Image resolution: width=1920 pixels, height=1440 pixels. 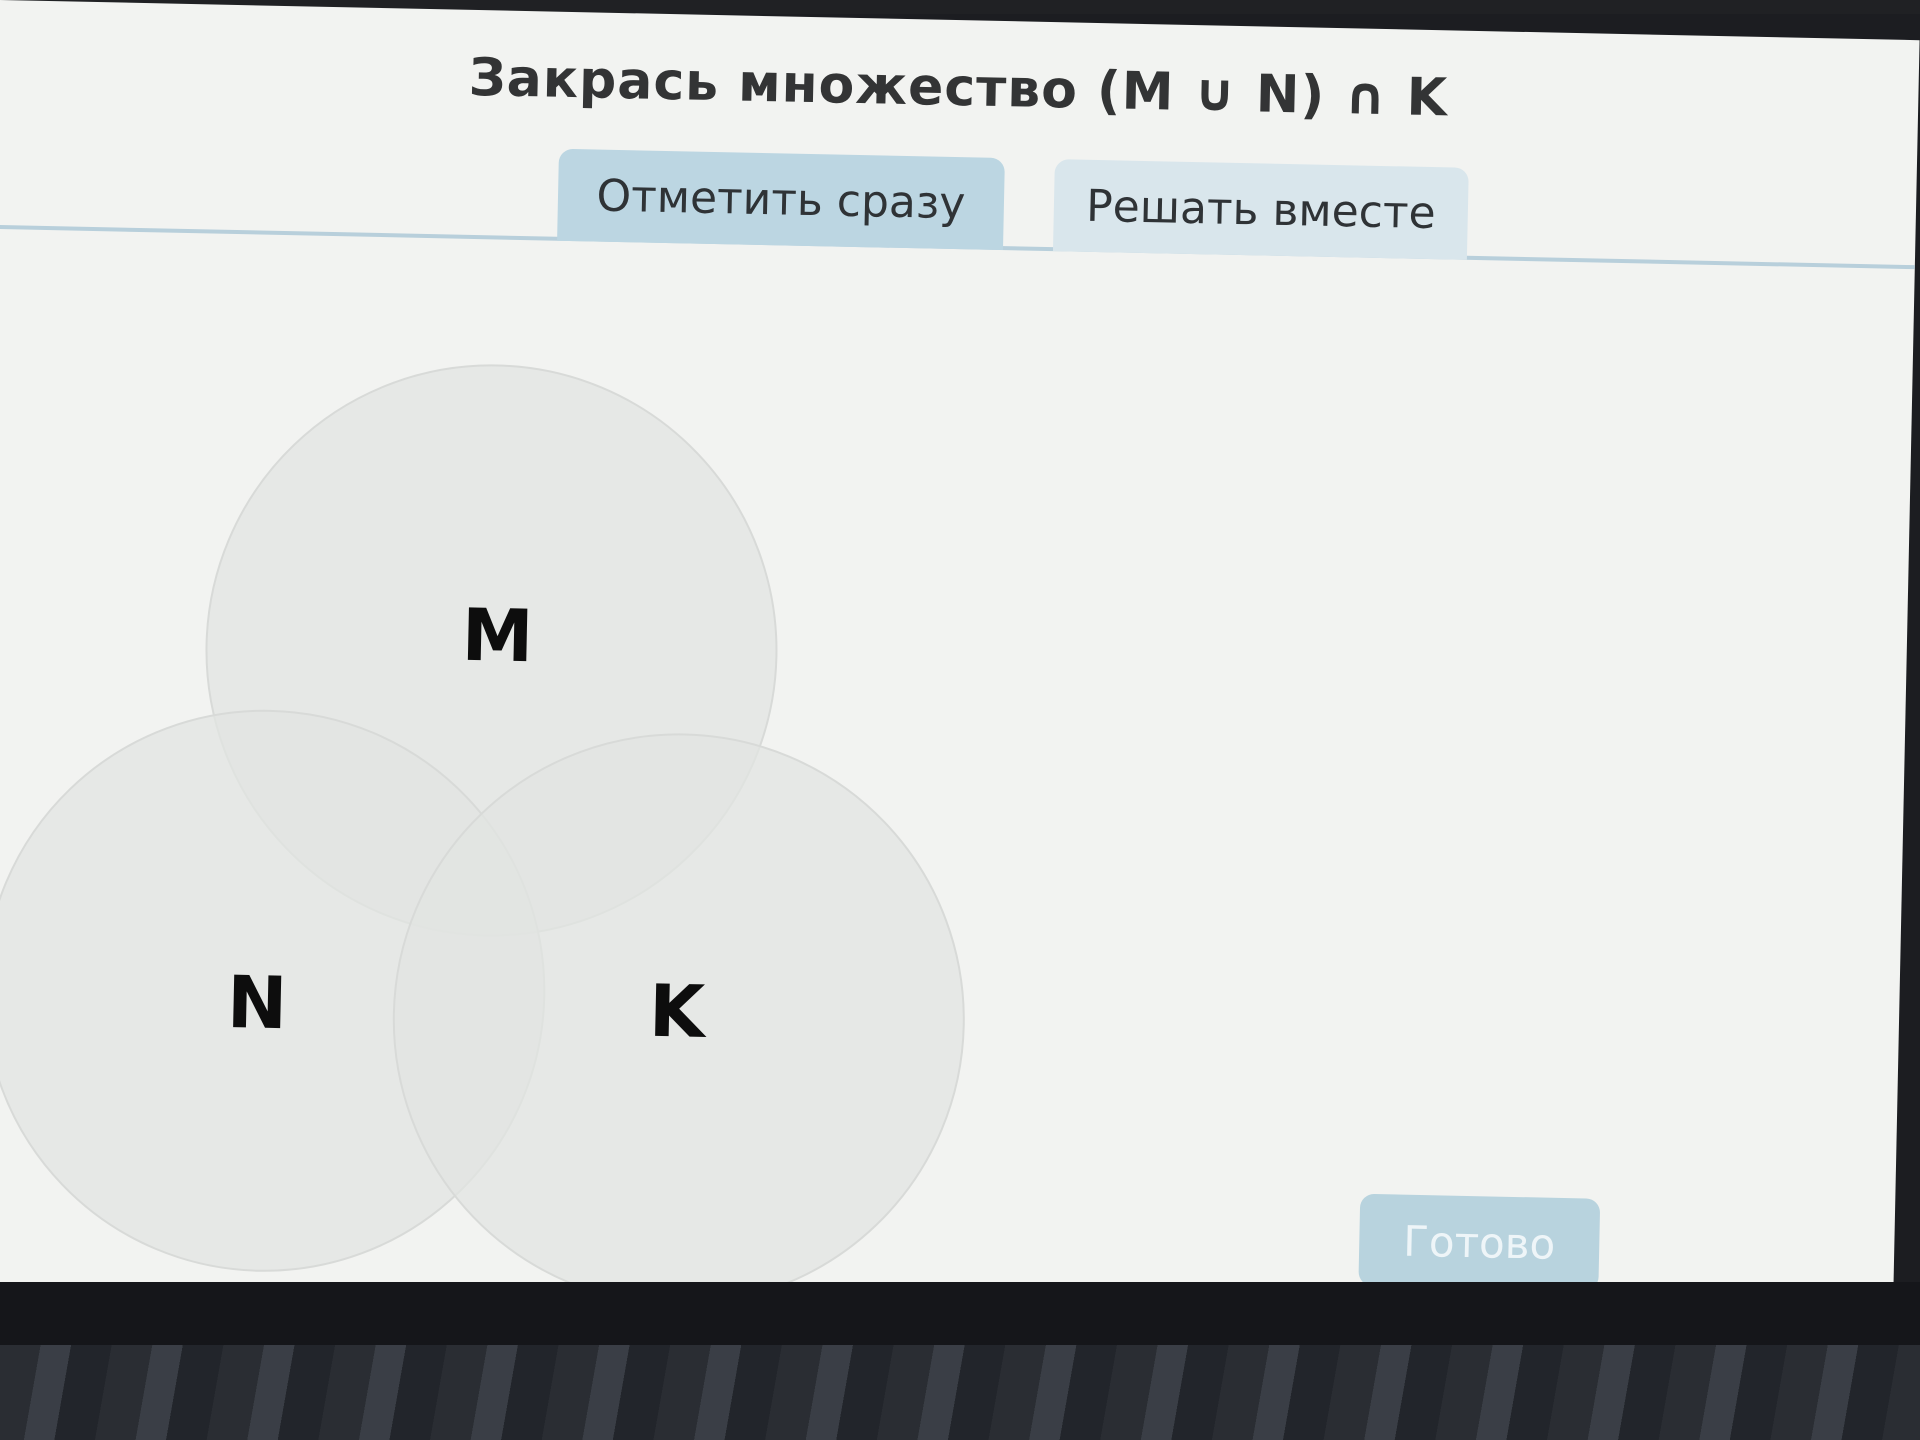 I want to click on set-k-label: K, so click(x=677, y=1011).